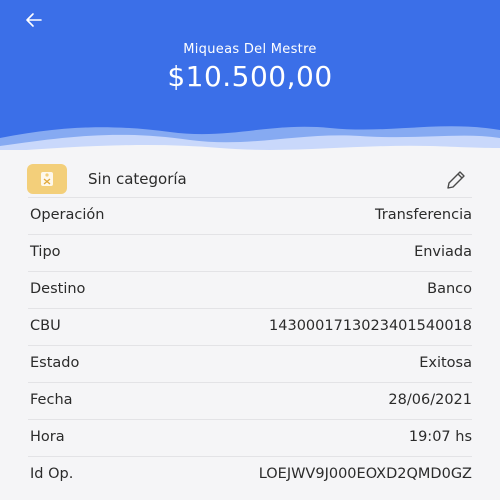  I want to click on detail-value: Exitosa, so click(445, 363).